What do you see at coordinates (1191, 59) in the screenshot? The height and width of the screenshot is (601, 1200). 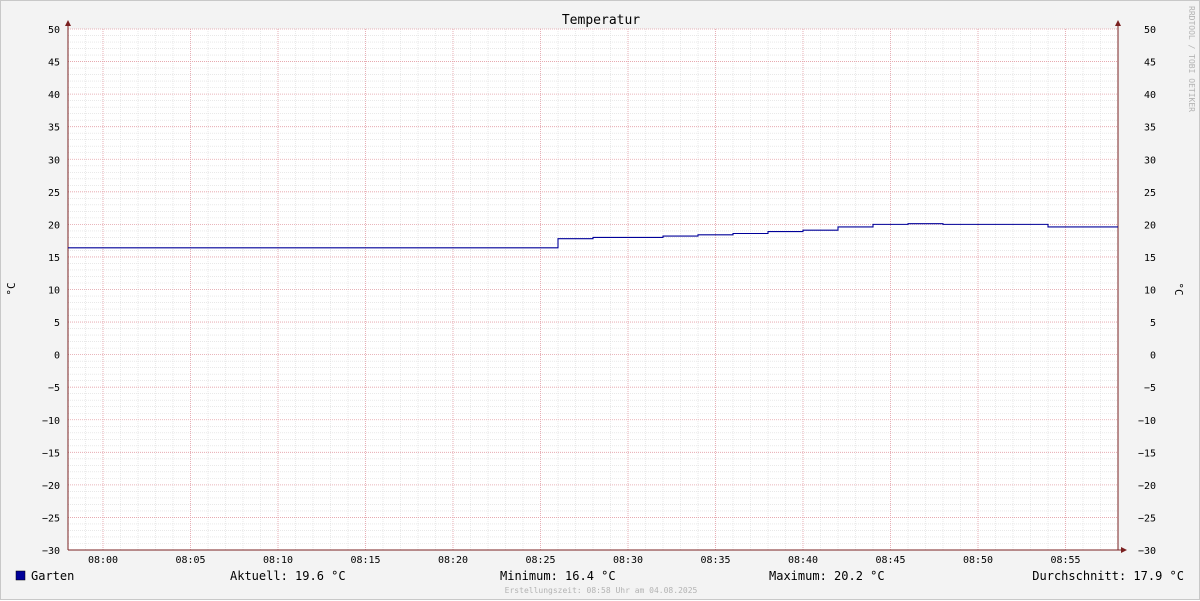 I see `watermark: RRDTOOL / TOBI OETIKER` at bounding box center [1191, 59].